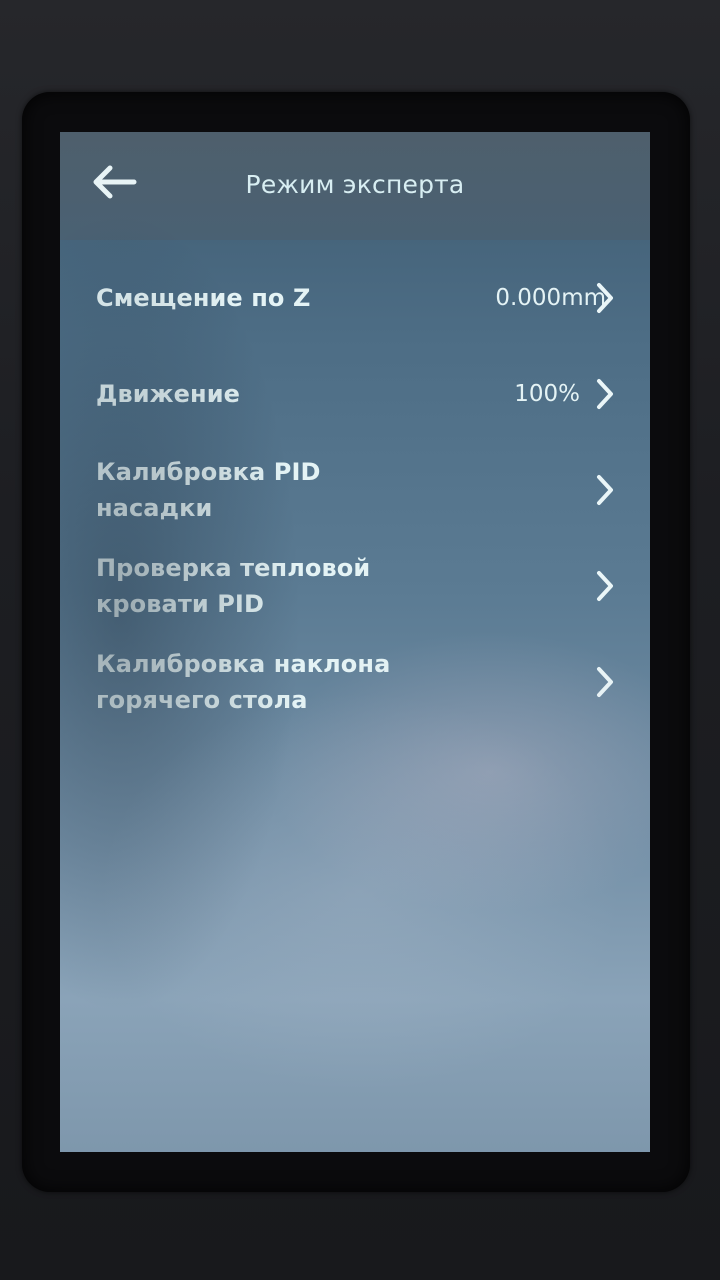 The width and height of the screenshot is (720, 1280). I want to click on menu-item-label: Калибровка PID насадки, so click(208, 490).